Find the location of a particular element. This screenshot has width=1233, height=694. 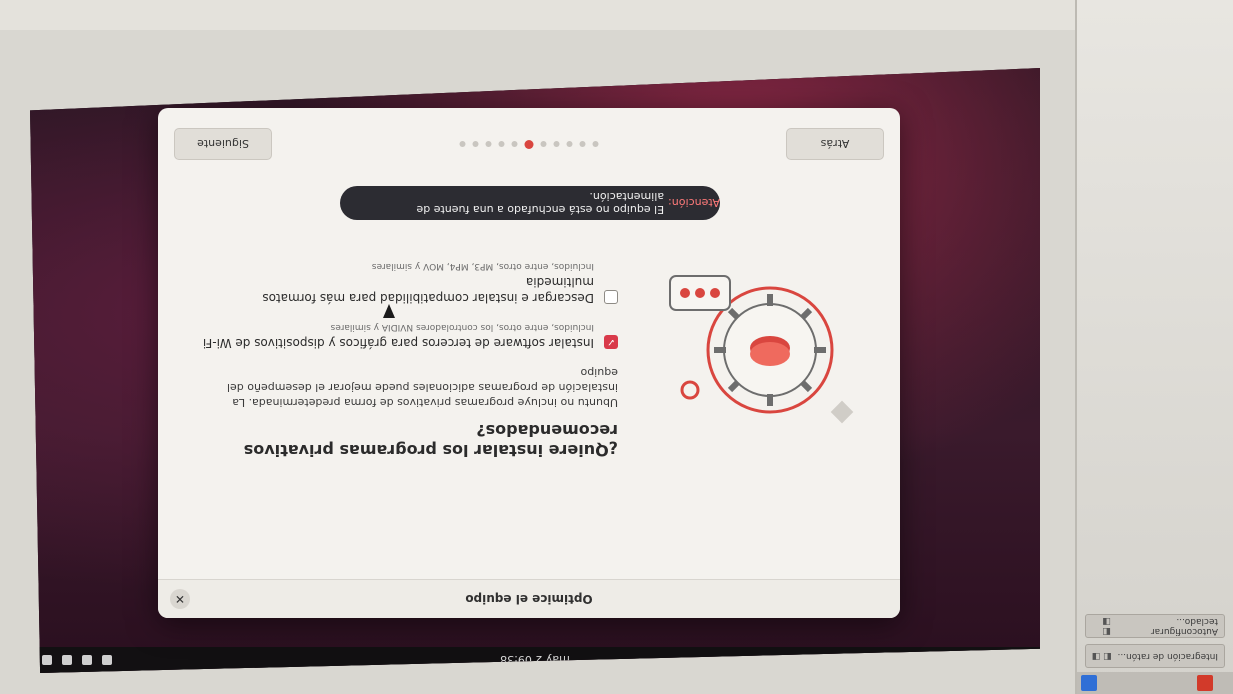

tray-blue-icon is located at coordinates (1089, 683).